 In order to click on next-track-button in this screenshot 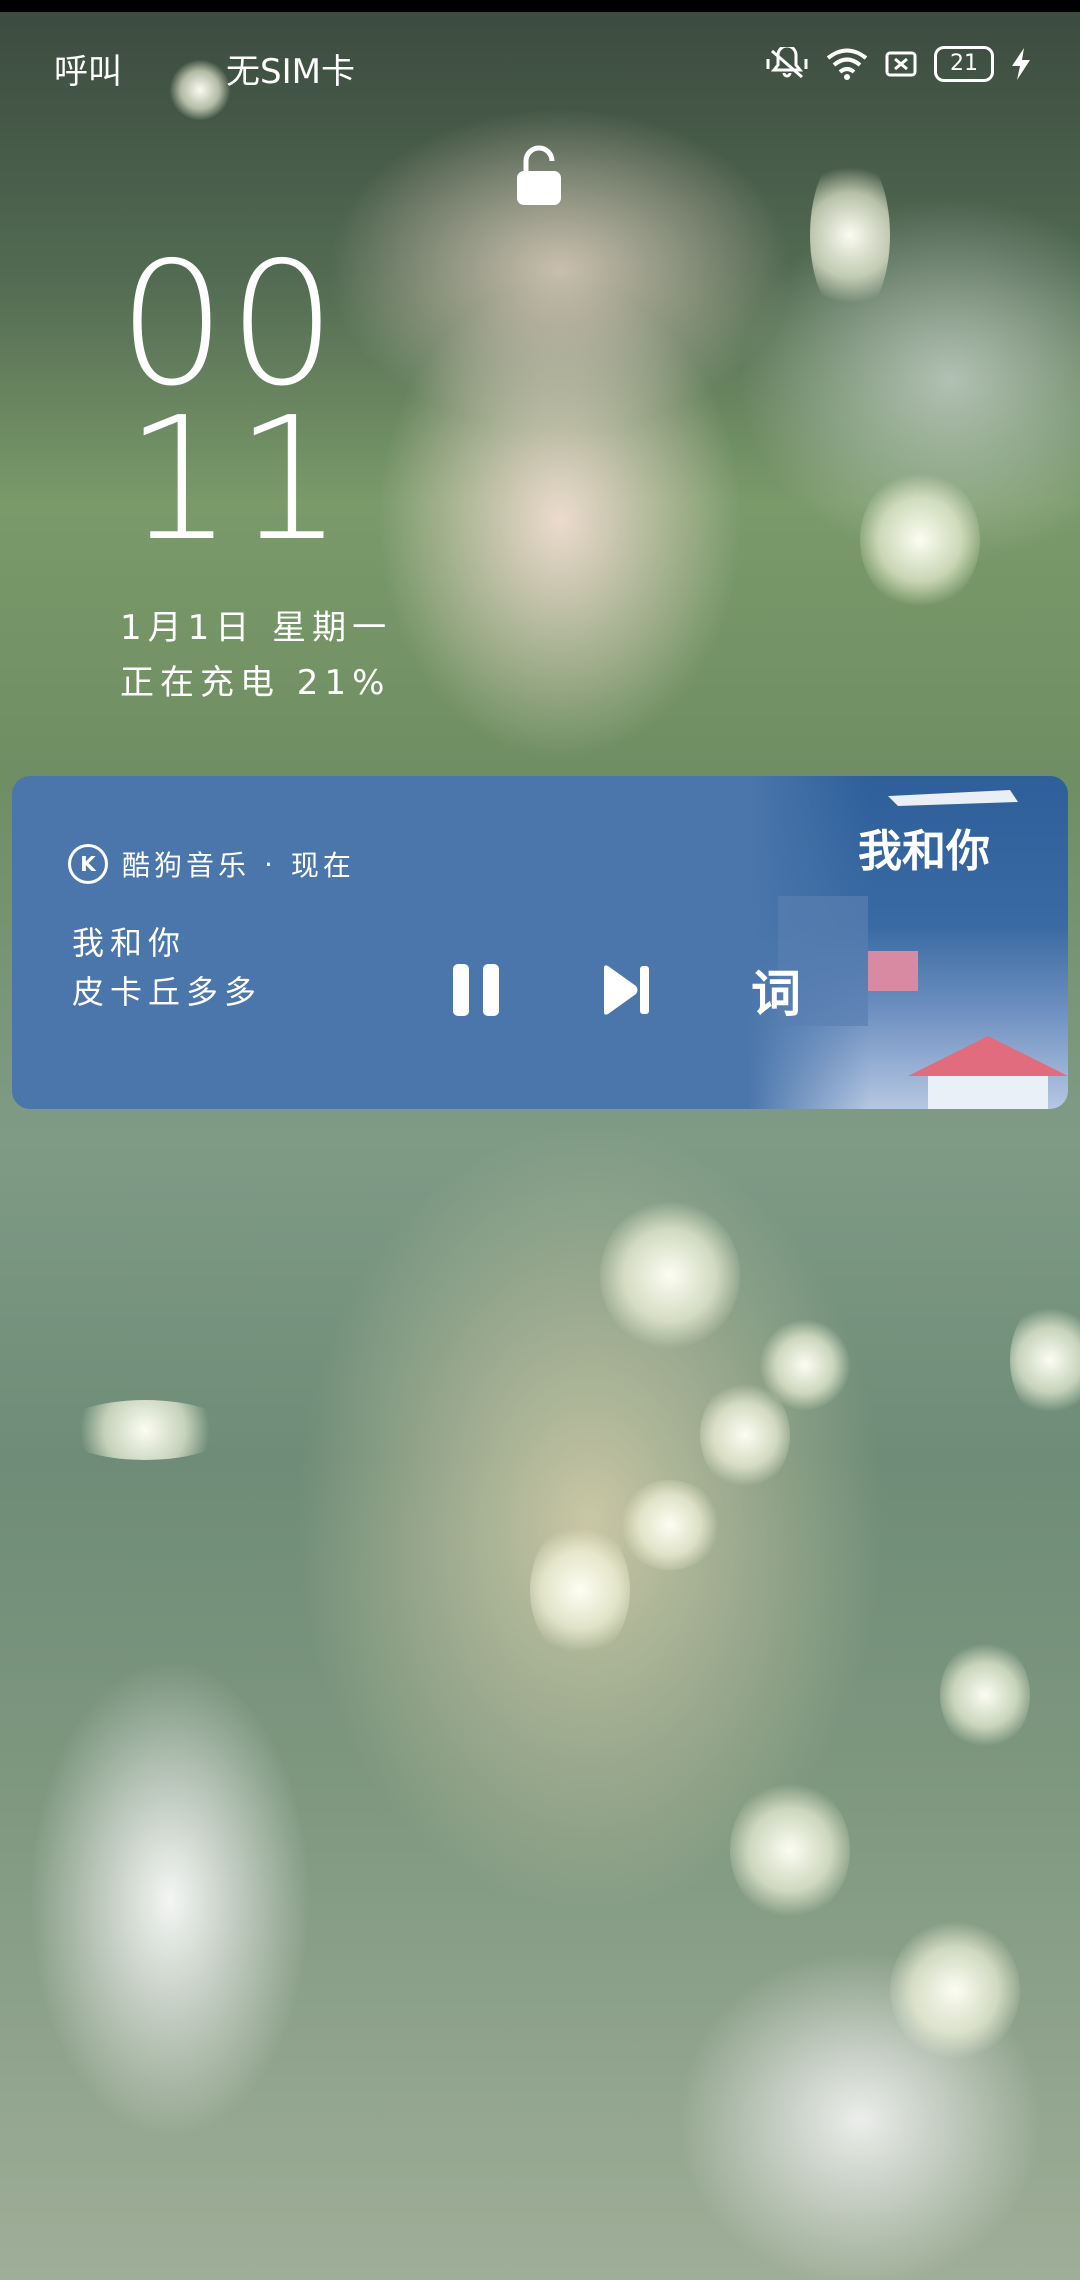, I will do `click(626, 990)`.